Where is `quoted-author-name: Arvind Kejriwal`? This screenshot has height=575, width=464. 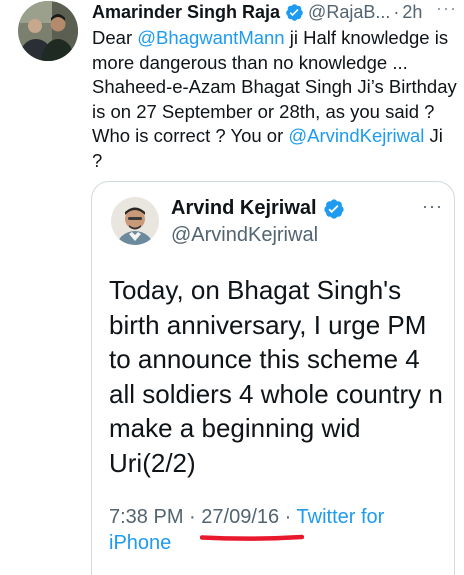 quoted-author-name: Arvind Kejriwal is located at coordinates (244, 208).